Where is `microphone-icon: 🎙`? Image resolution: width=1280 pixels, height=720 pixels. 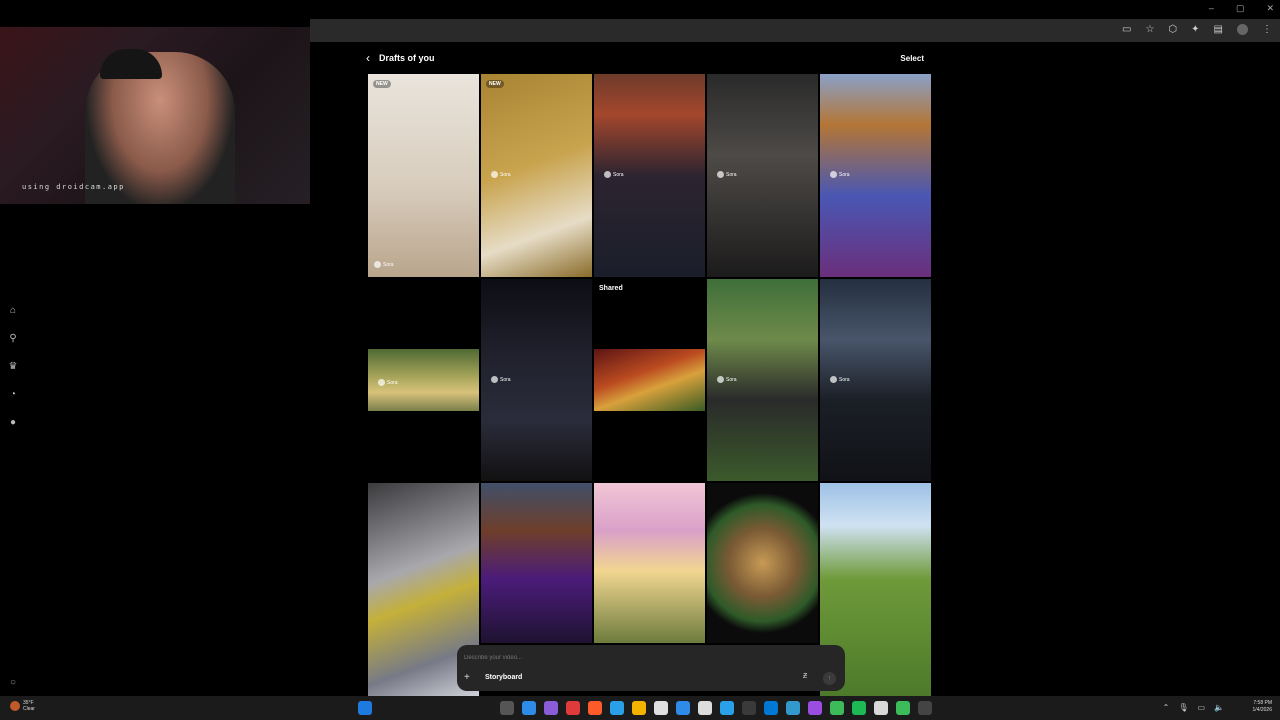
microphone-icon: 🎙 is located at coordinates (1183, 707).